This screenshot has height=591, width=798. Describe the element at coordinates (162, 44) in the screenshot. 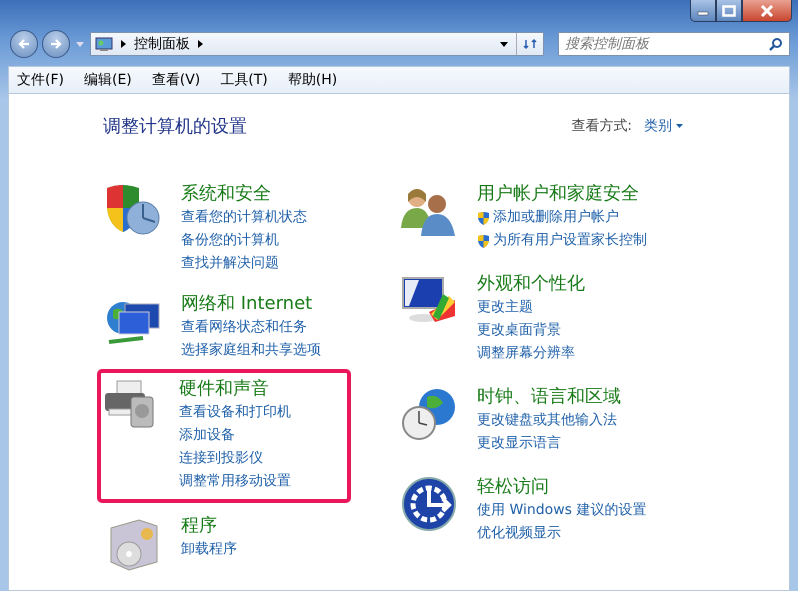

I see `breadcrumb-item: 控制面板` at that location.